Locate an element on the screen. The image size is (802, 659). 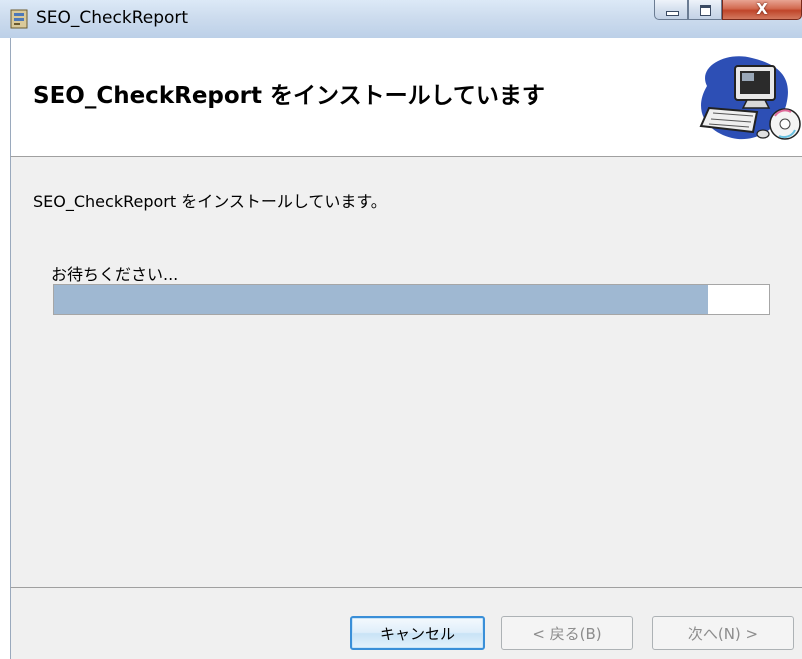
computer-install-icon is located at coordinates (750, 98).